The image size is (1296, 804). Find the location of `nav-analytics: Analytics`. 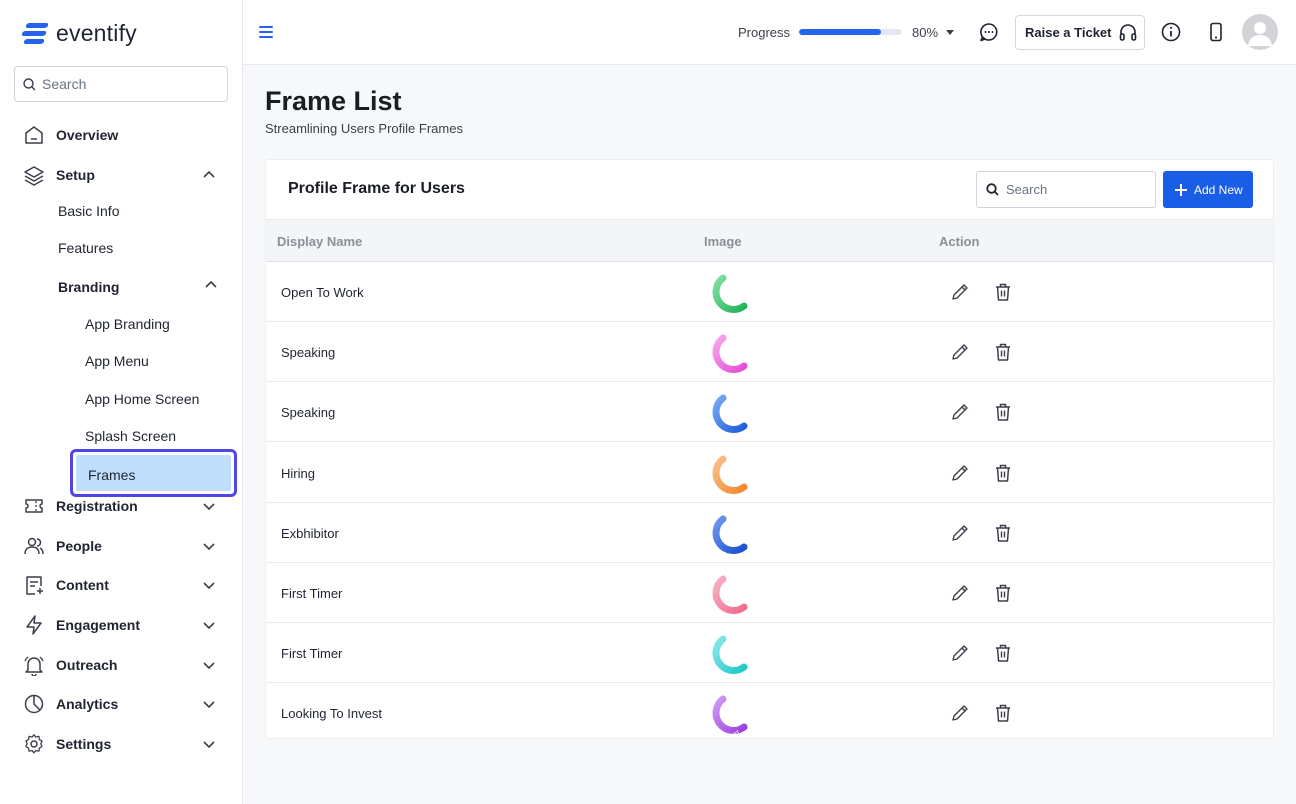

nav-analytics: Analytics is located at coordinates (121, 704).